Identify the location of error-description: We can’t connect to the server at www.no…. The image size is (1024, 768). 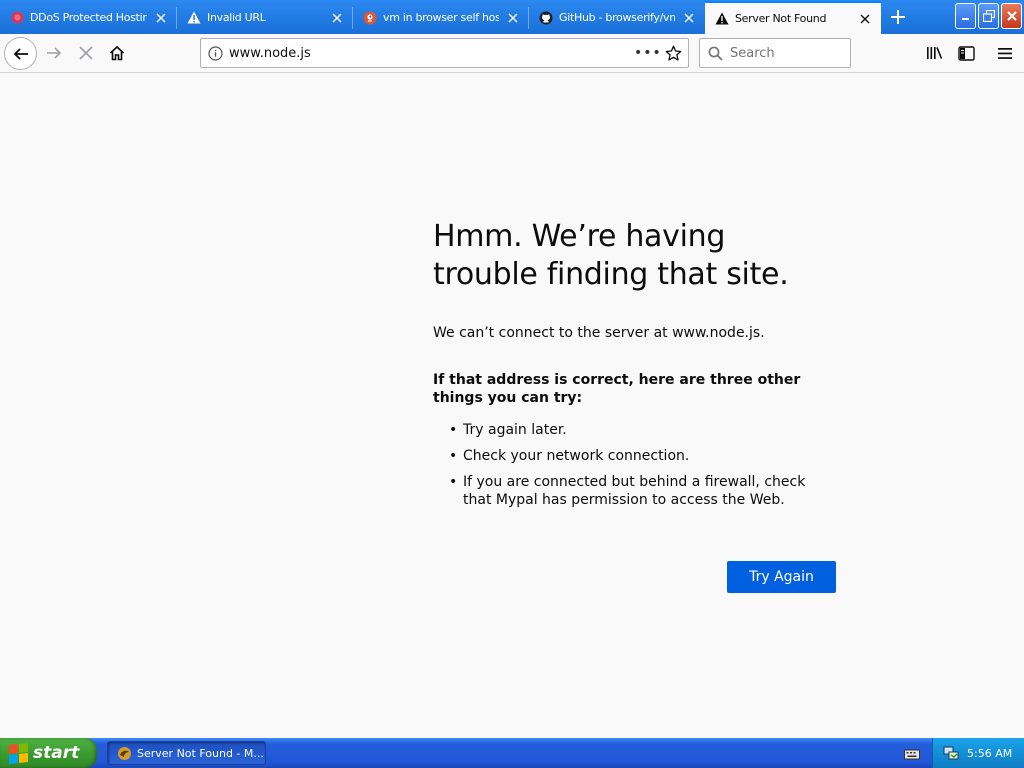
(599, 333).